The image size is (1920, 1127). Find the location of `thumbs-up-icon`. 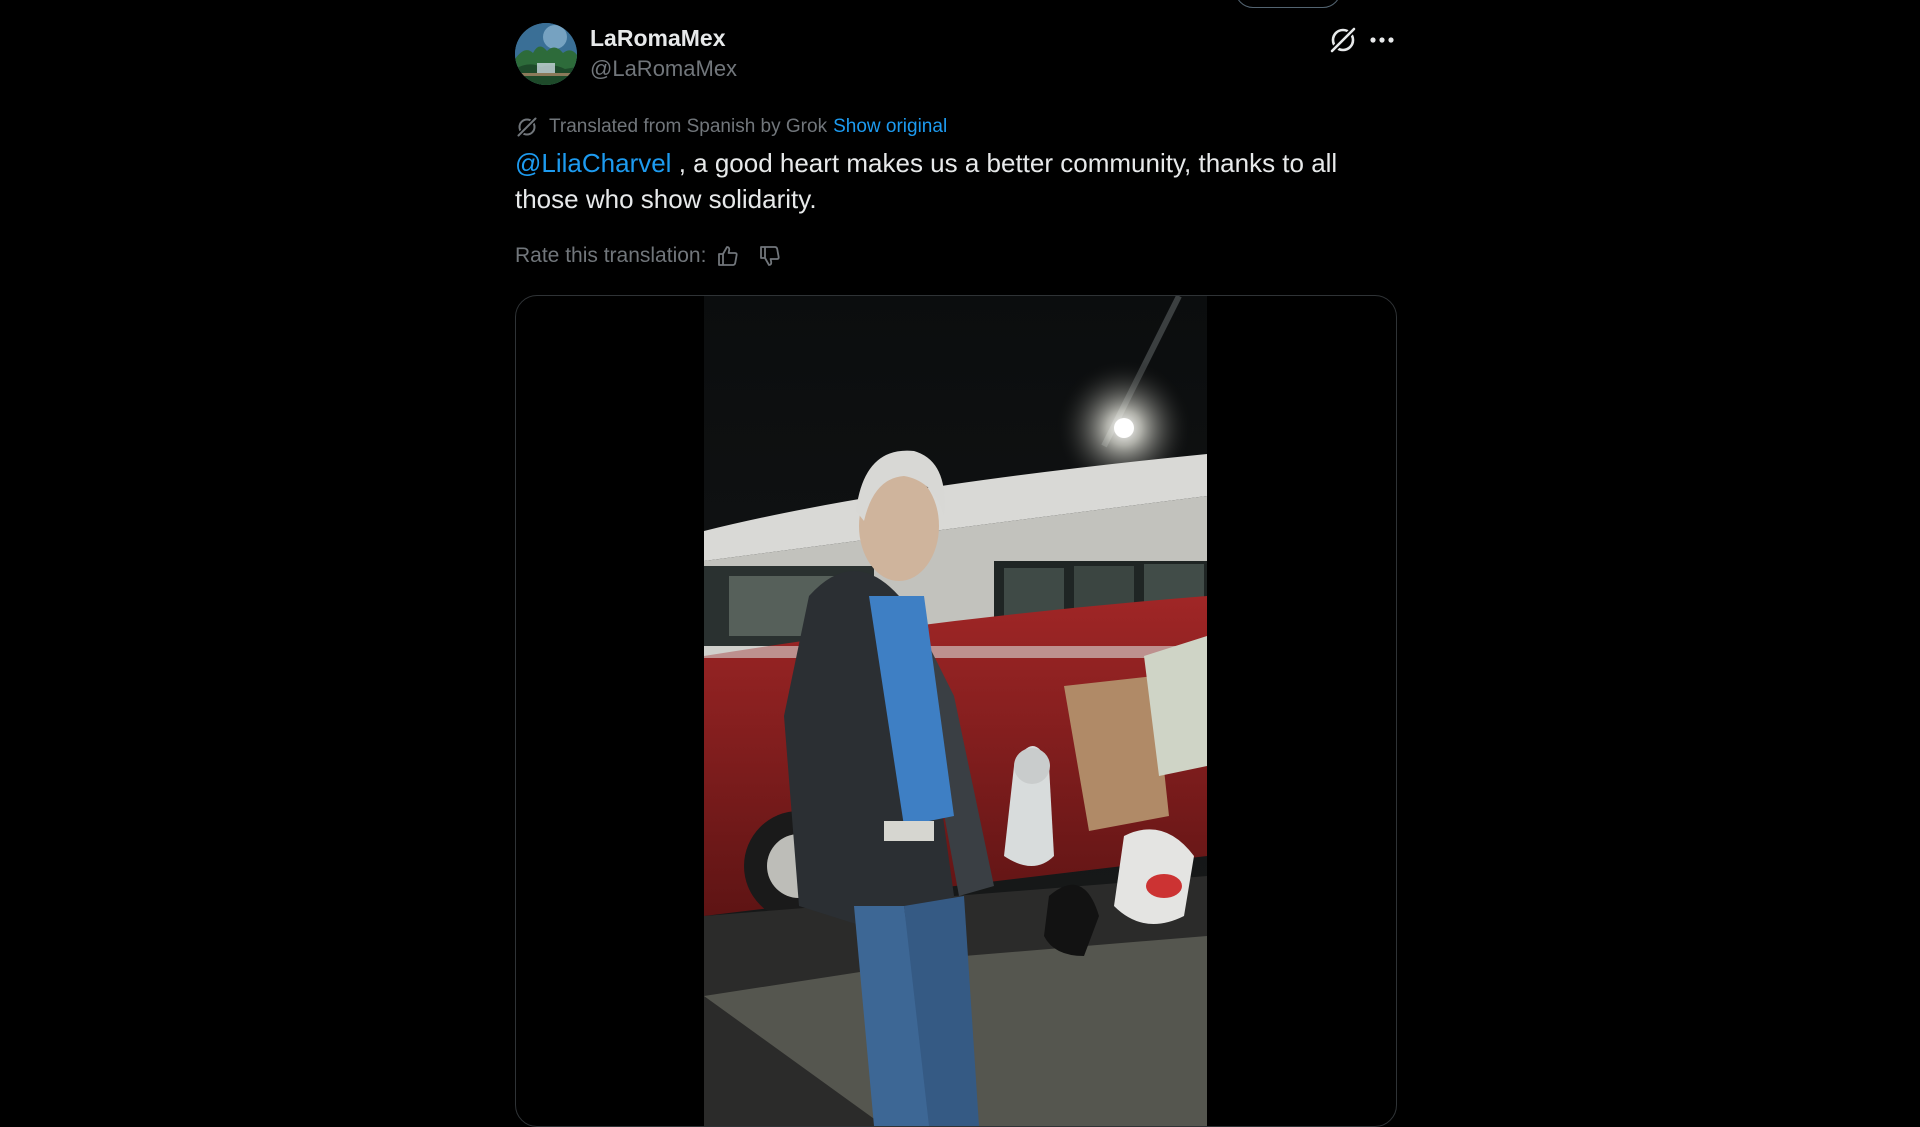

thumbs-up-icon is located at coordinates (728, 256).